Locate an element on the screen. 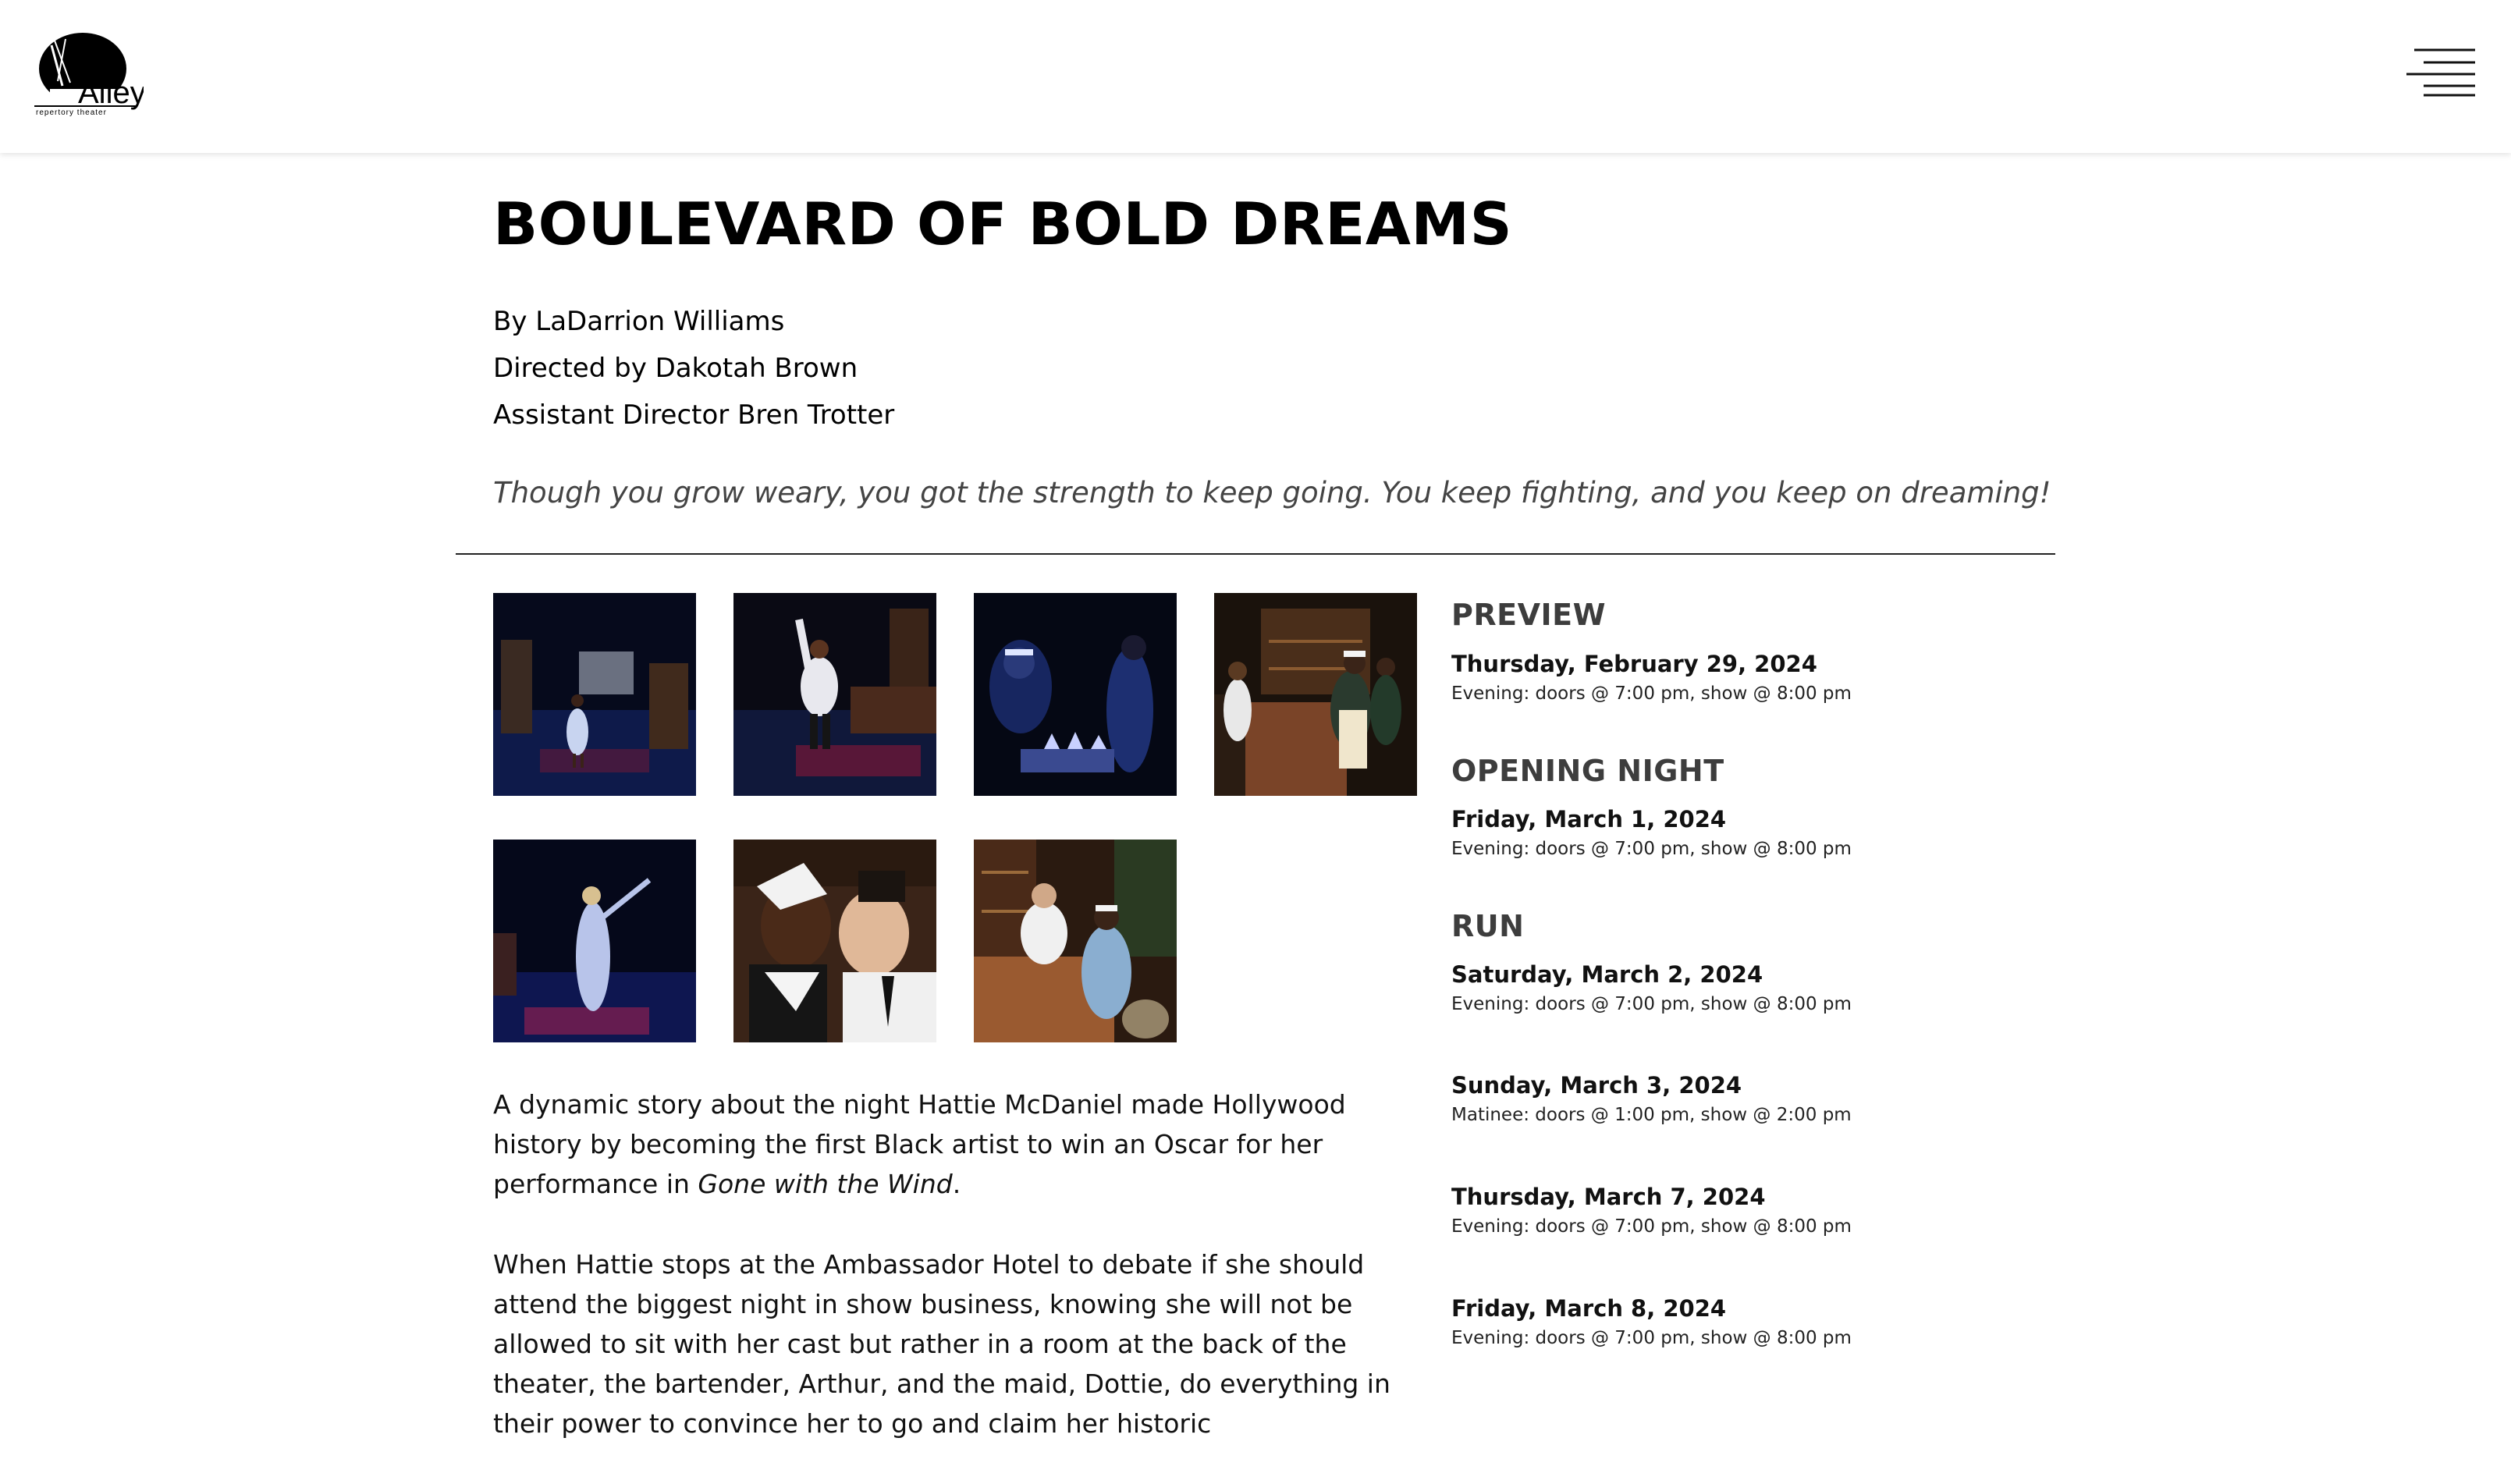 The height and width of the screenshot is (1484, 2511). director-credit: Directed by Dakotah Brown is located at coordinates (676, 369).